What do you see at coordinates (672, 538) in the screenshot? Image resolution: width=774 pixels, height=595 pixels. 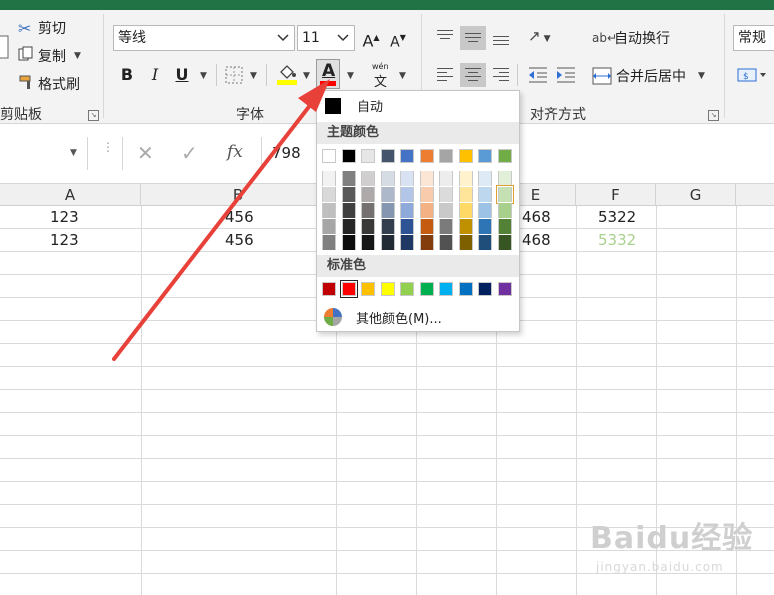 I see `watermark-logo: Baidu经验` at bounding box center [672, 538].